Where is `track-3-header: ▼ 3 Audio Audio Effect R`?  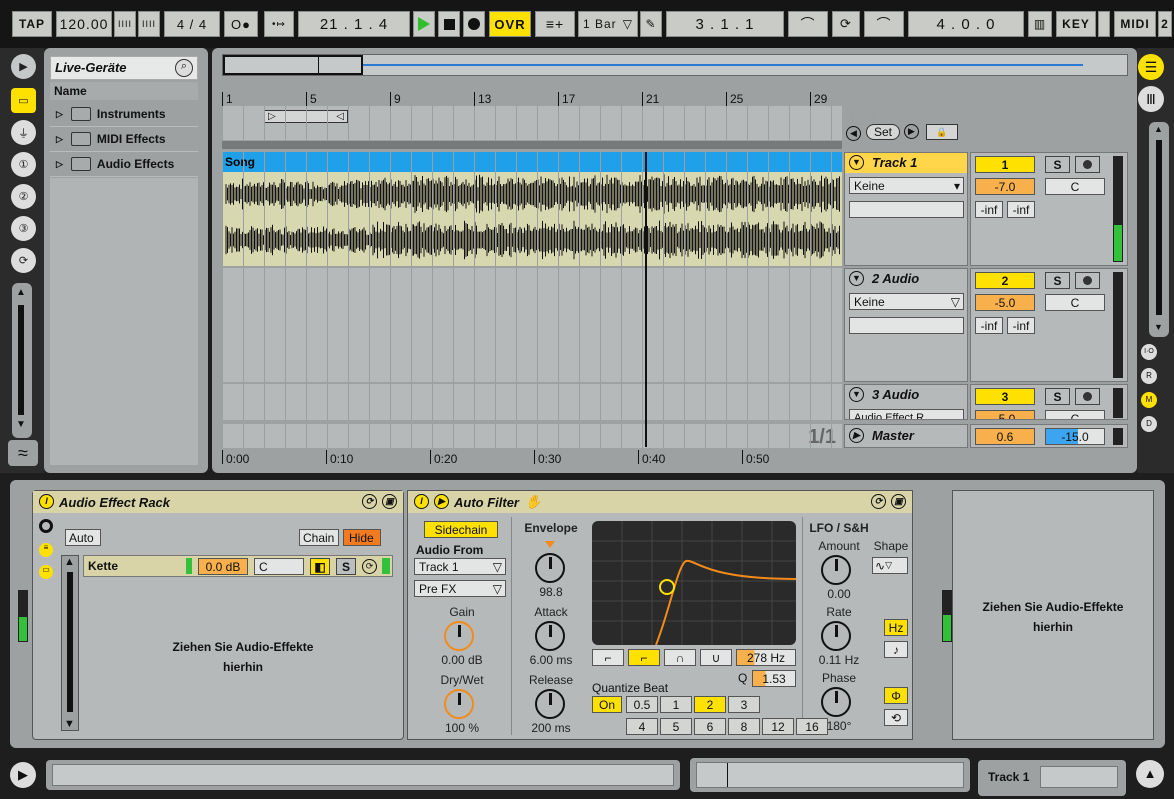 track-3-header: ▼ 3 Audio Audio Effect R is located at coordinates (906, 402).